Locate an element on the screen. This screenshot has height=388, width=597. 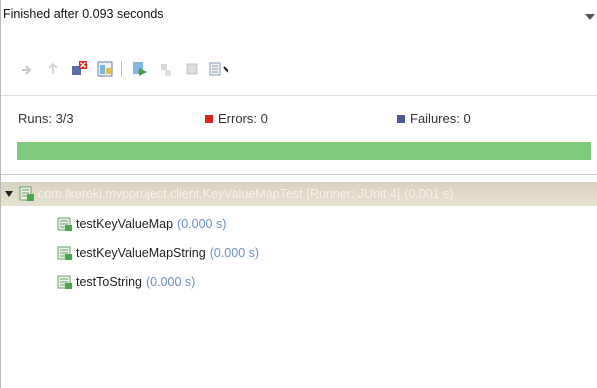
expand-triangle-icon is located at coordinates (9, 194).